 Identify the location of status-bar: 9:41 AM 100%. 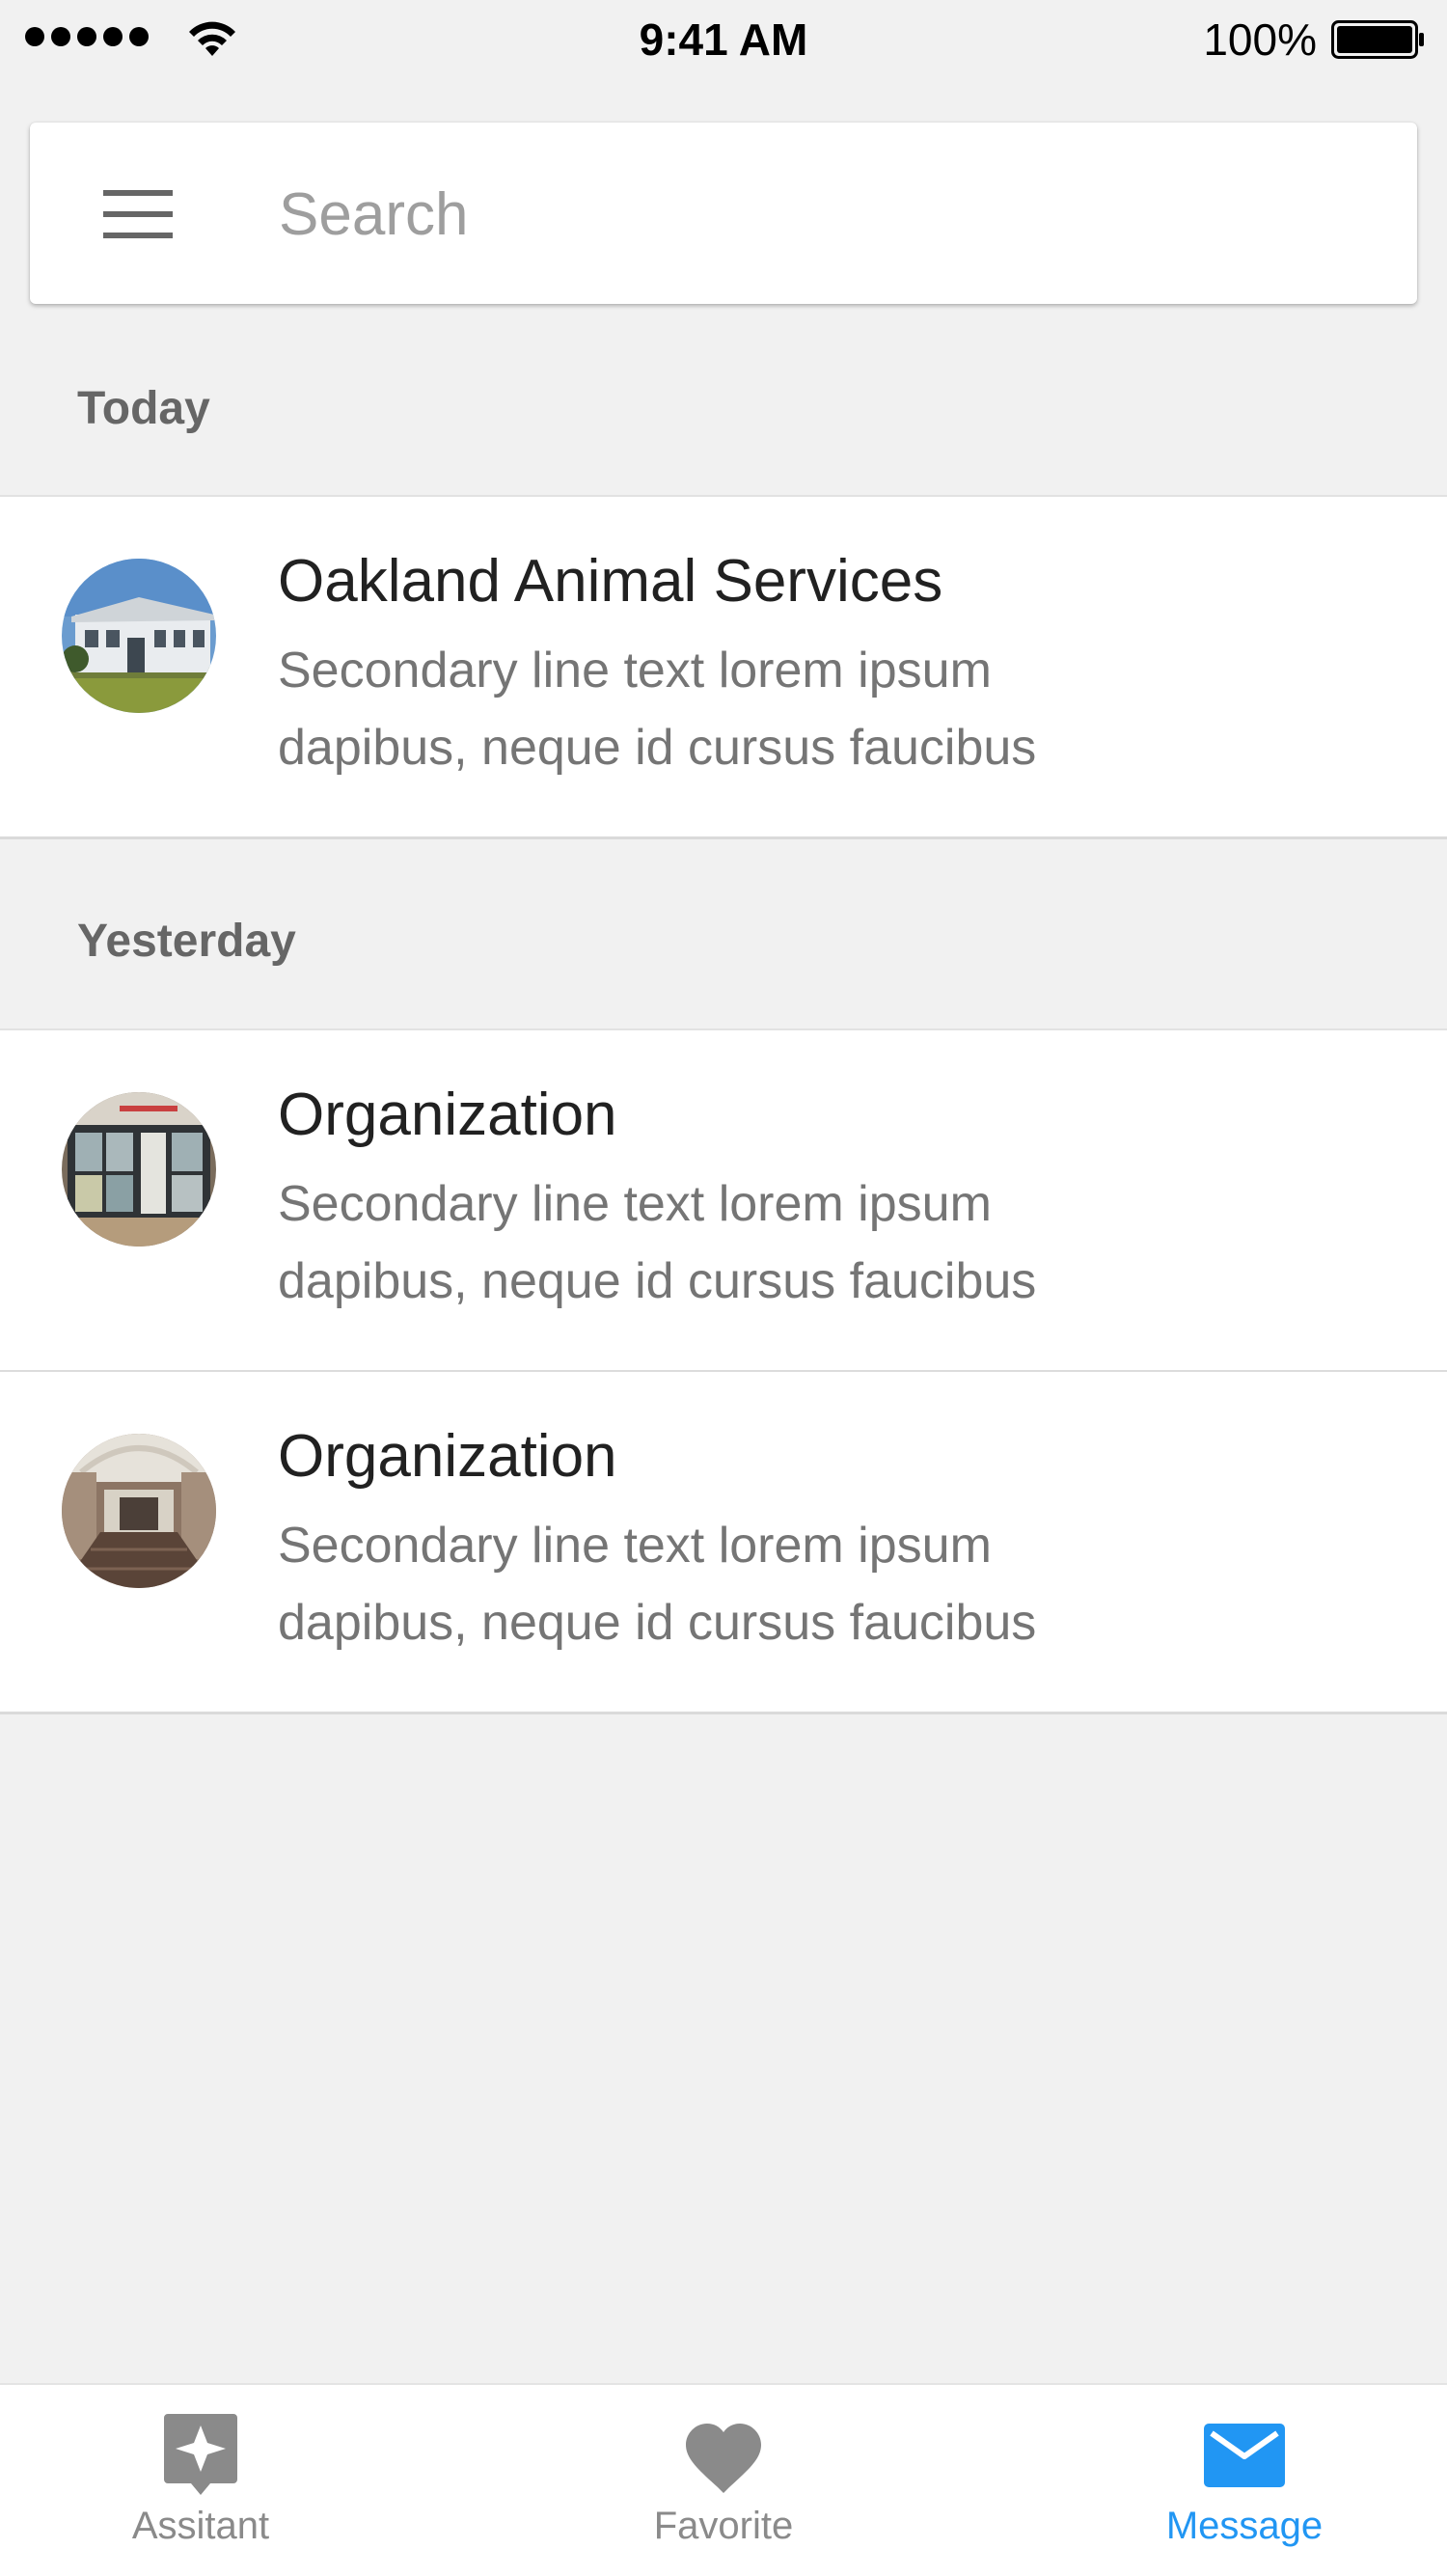
(723, 38).